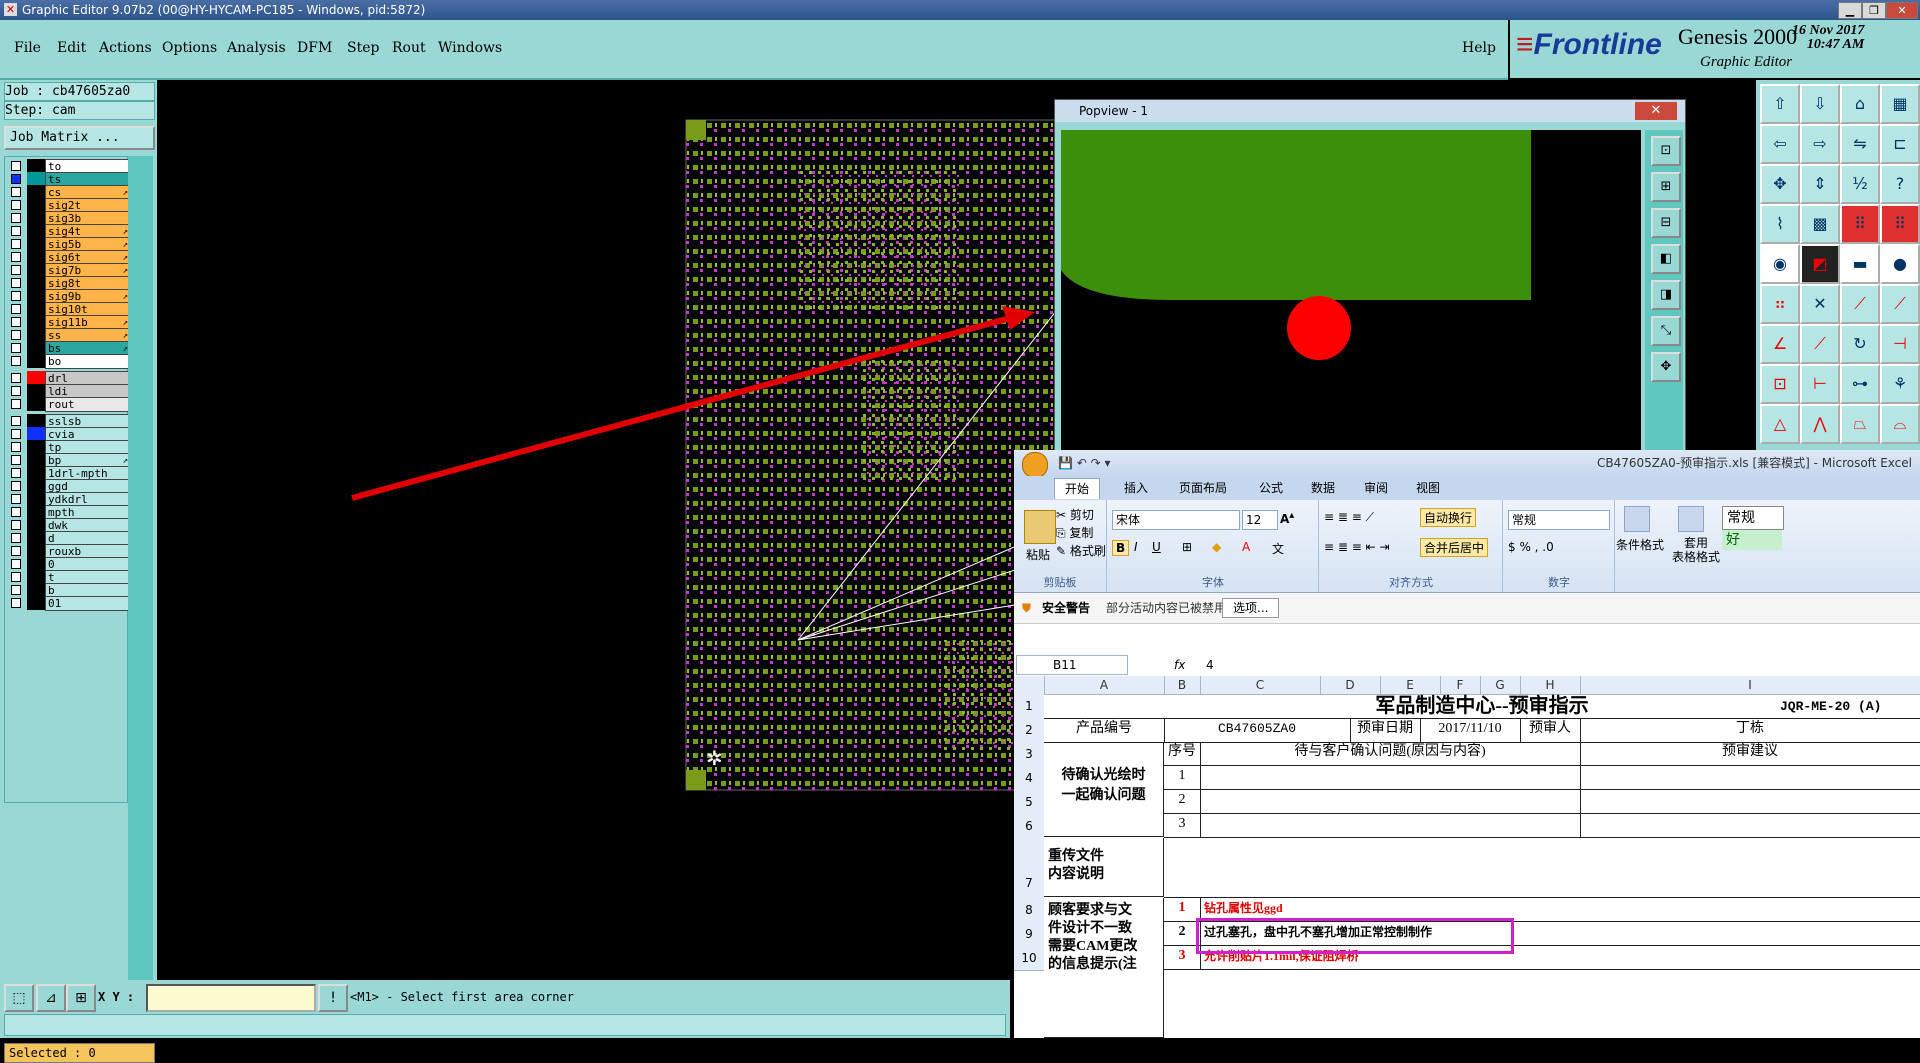 This screenshot has width=1920, height=1063. I want to click on column-header: I, so click(1750, 685).